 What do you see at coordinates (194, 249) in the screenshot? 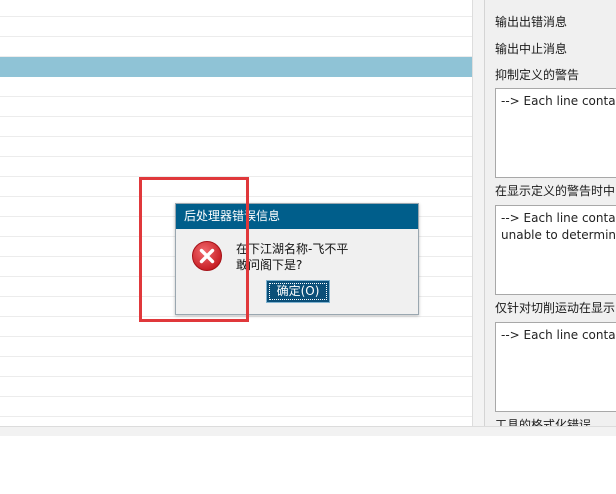
I see `annotation-highlight-box` at bounding box center [194, 249].